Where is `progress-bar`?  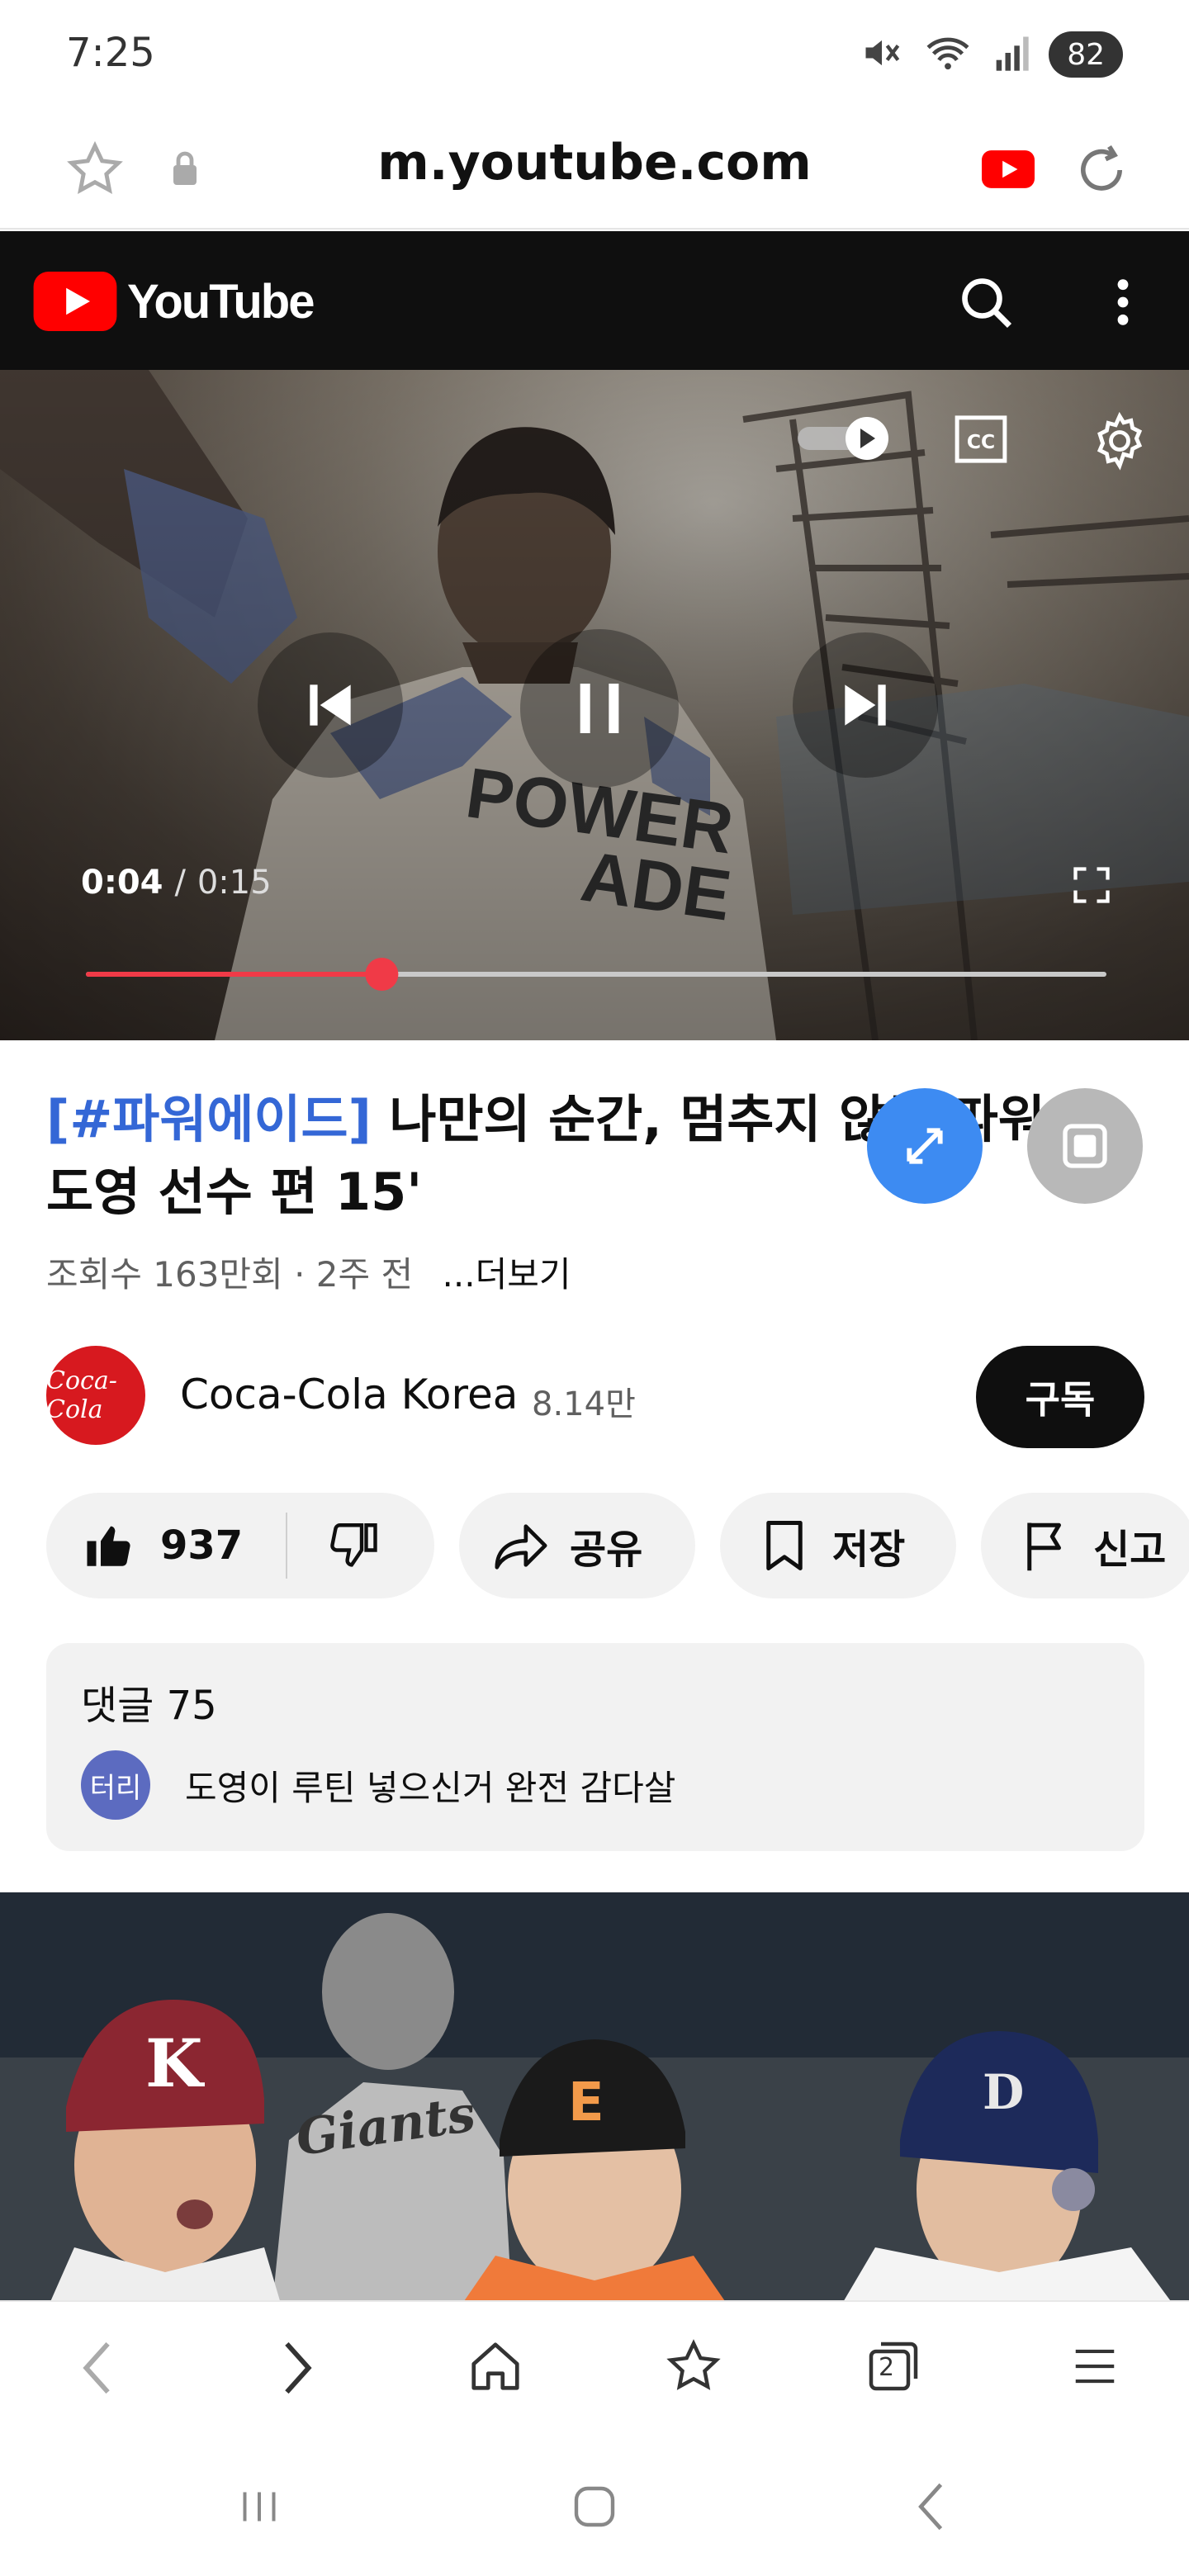 progress-bar is located at coordinates (596, 974).